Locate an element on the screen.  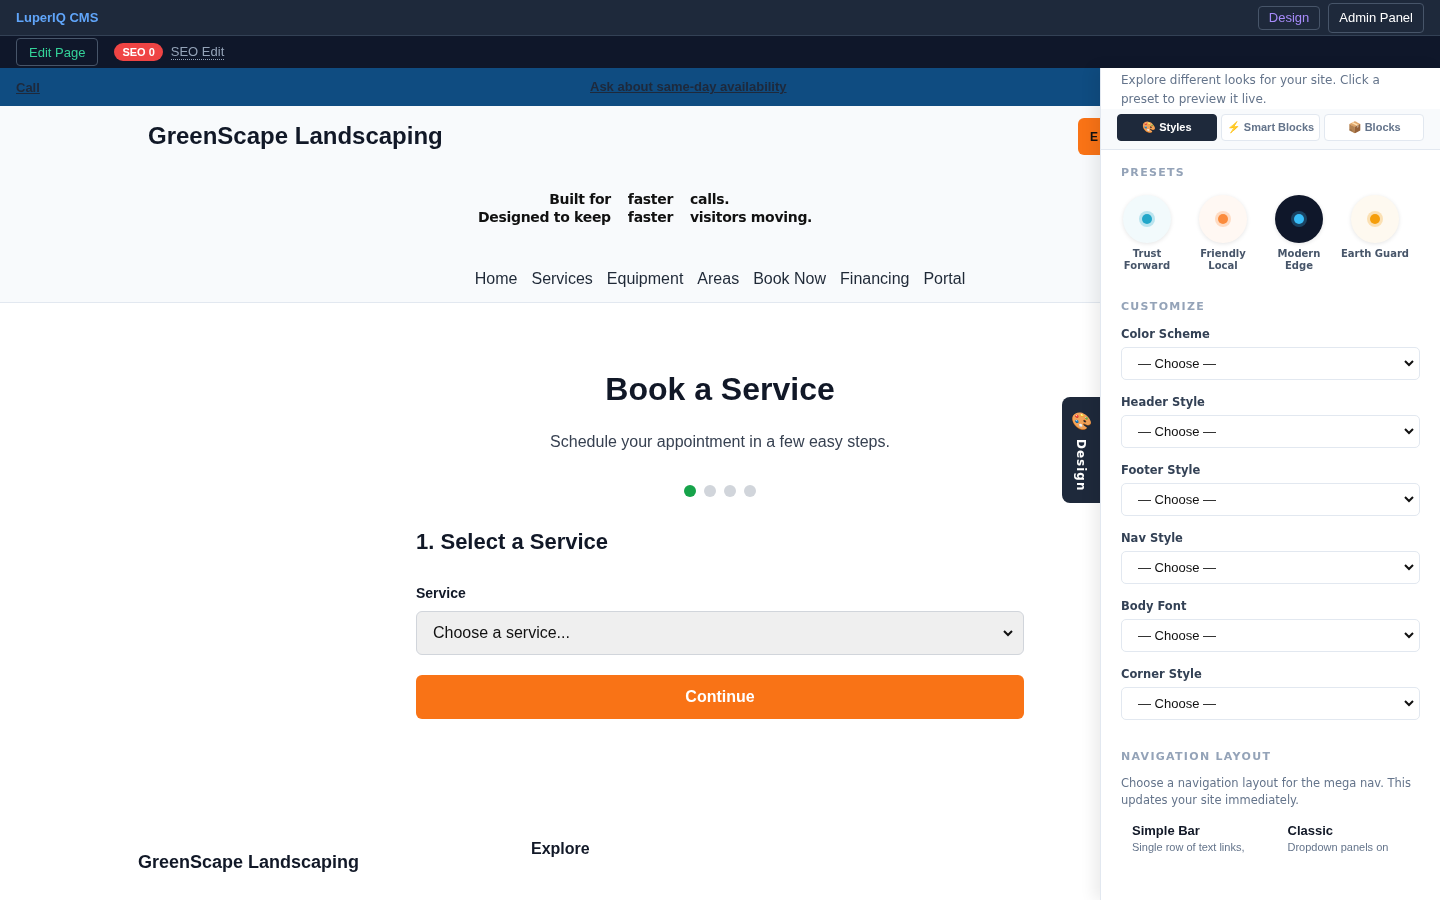
nav-link: Equipment is located at coordinates (645, 279).